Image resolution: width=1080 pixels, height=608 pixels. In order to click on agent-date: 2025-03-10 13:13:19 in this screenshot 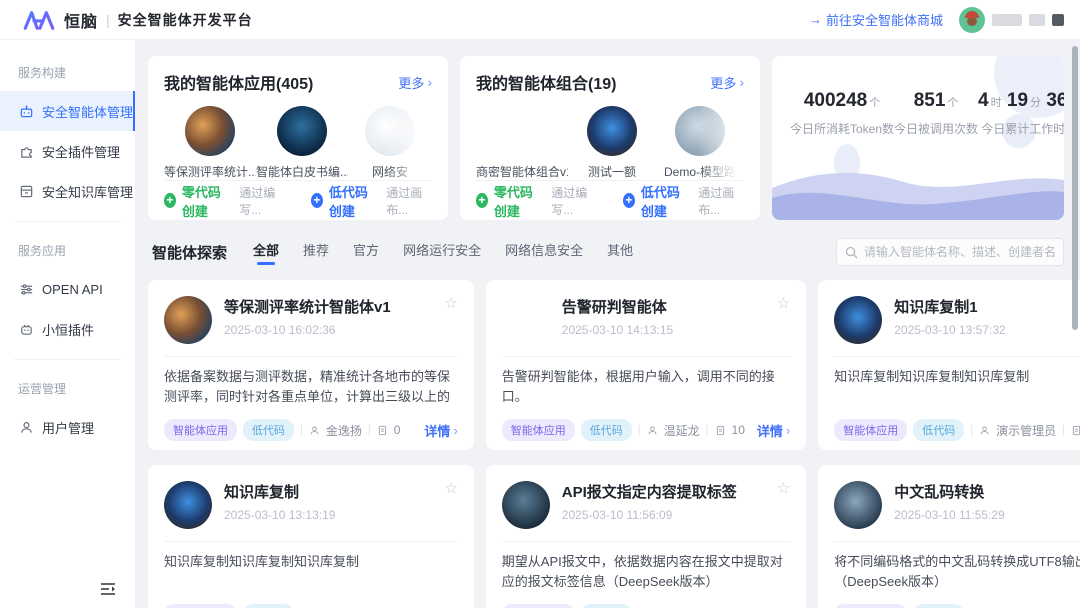, I will do `click(280, 515)`.